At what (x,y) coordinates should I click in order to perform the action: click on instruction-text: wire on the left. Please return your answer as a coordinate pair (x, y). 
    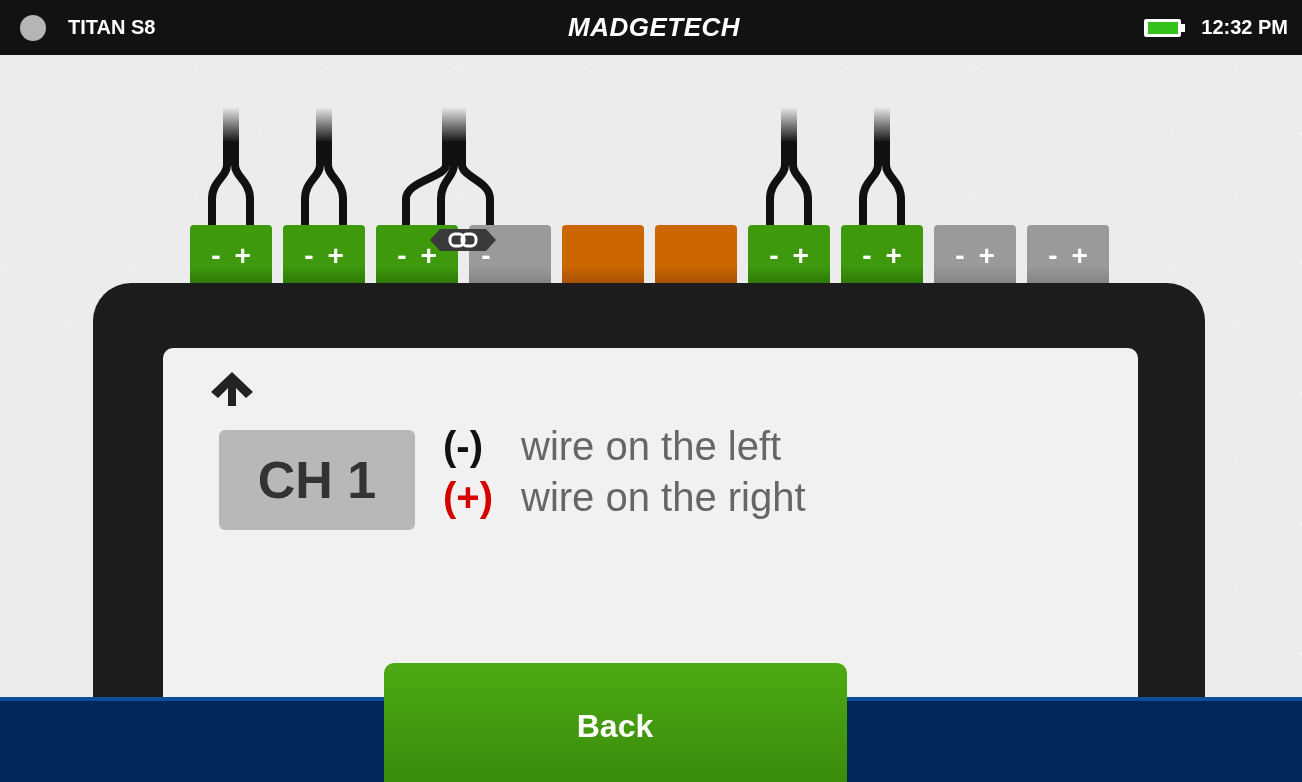
    Looking at the image, I should click on (651, 446).